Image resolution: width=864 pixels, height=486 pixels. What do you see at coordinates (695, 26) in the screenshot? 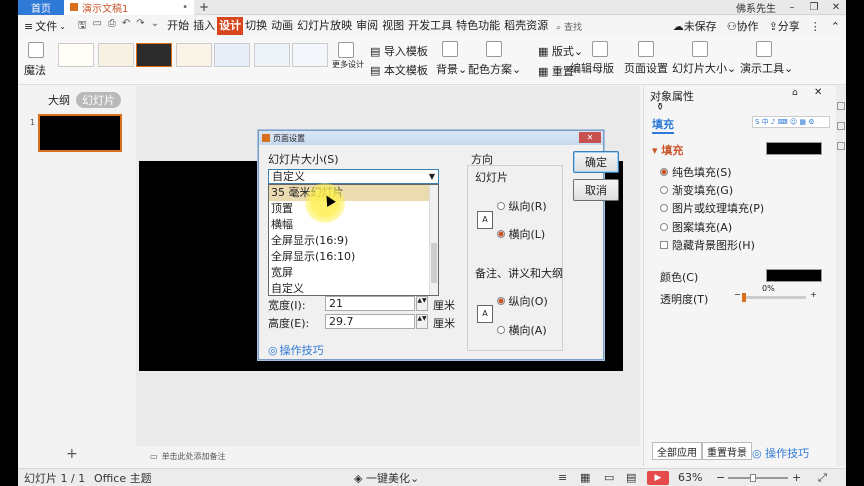
I see `unsaved-status: ☁未保存` at bounding box center [695, 26].